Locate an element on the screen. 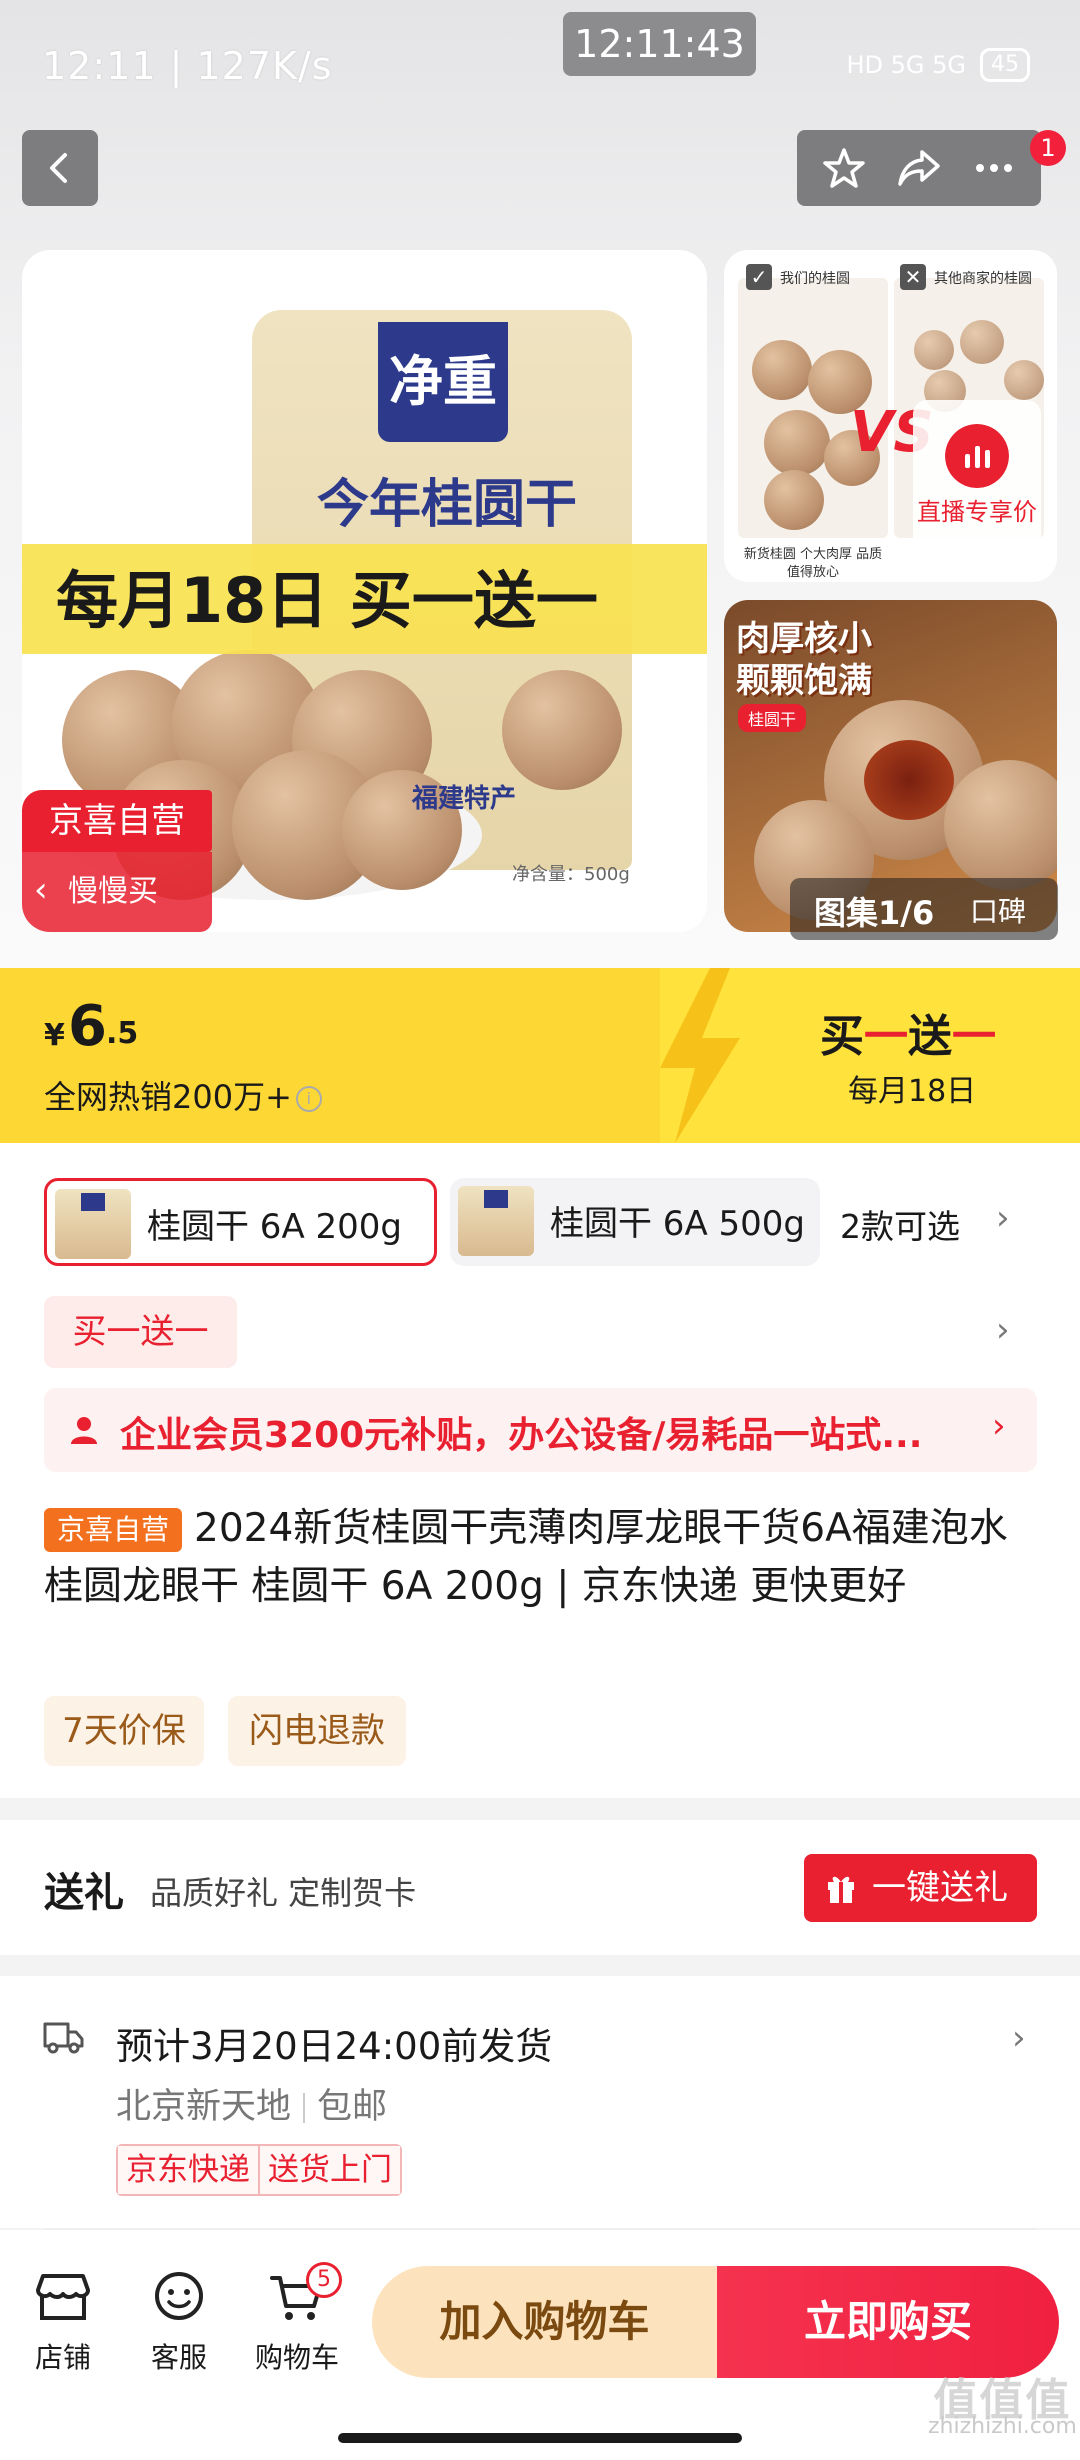  bogo-title-b: 一 is located at coordinates (886, 1036).